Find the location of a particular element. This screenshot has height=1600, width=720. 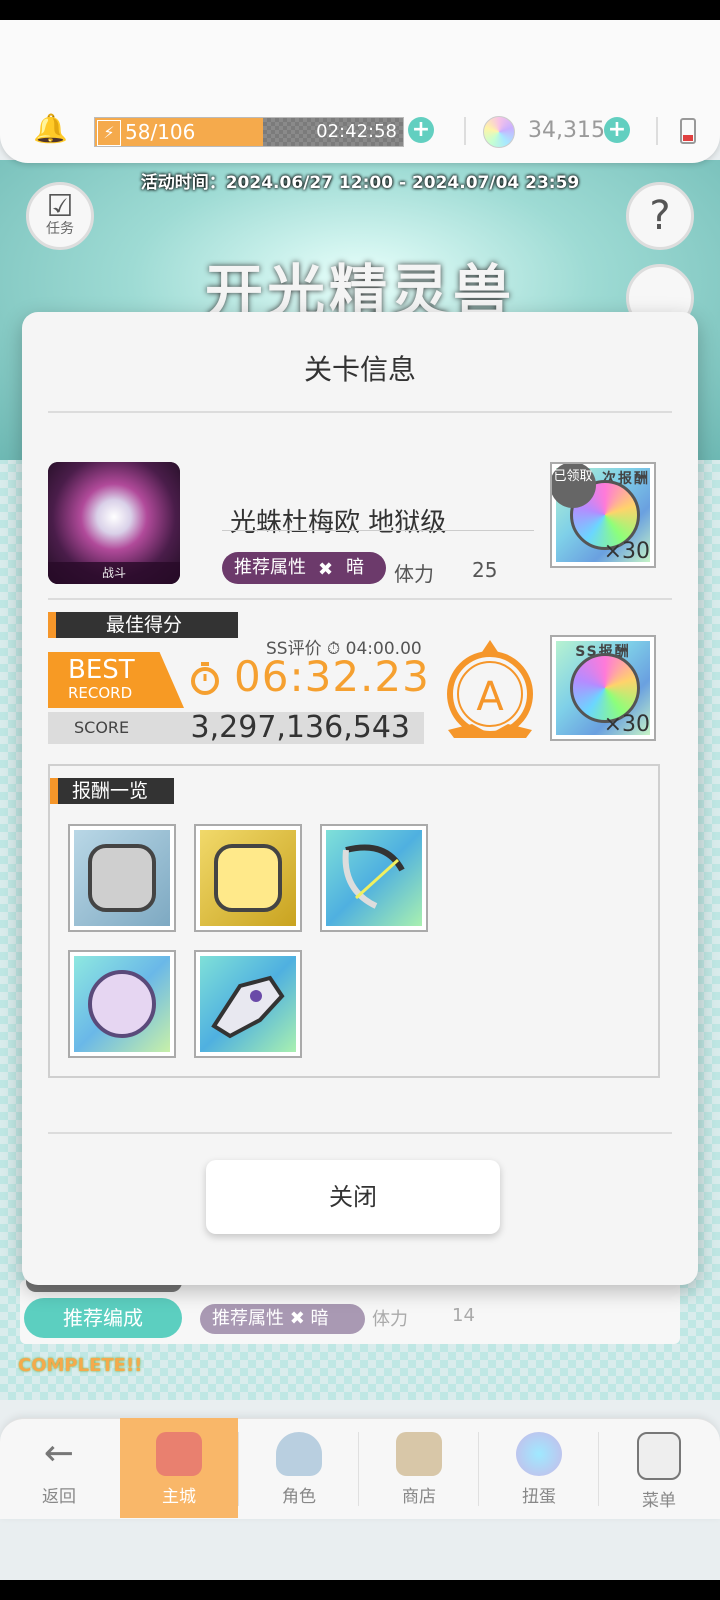

silver-coin-icon is located at coordinates (122, 878).